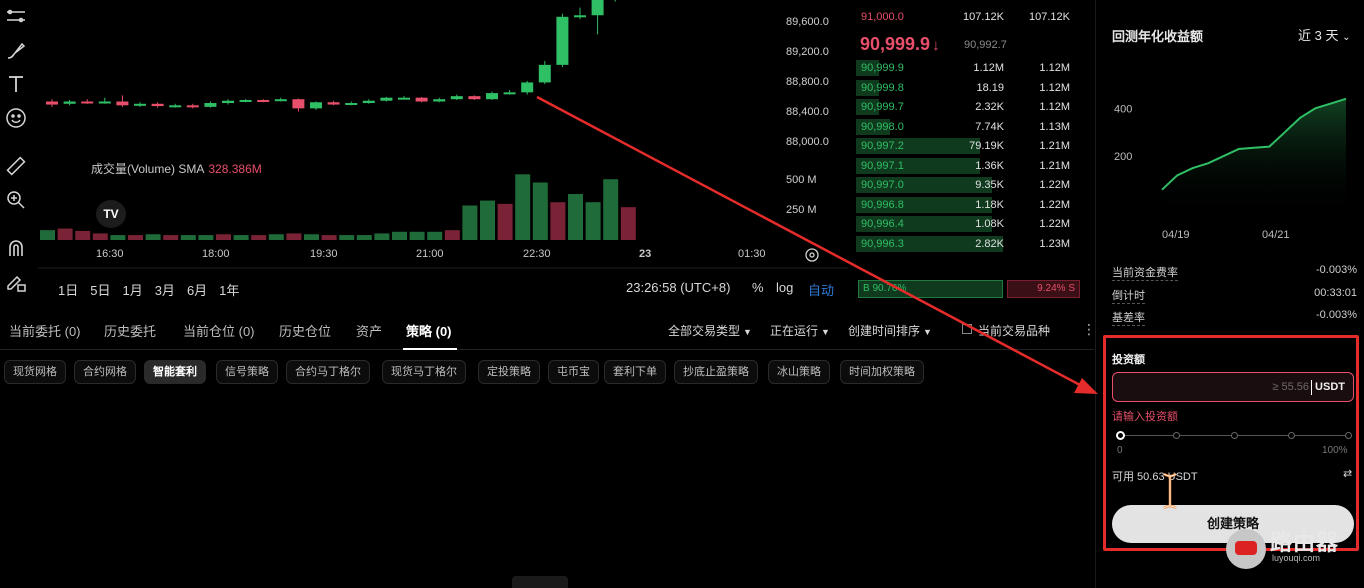  What do you see at coordinates (966, 107) in the screenshot?
I see `bid-row: 90,999.7 2.32K 1.12M` at bounding box center [966, 107].